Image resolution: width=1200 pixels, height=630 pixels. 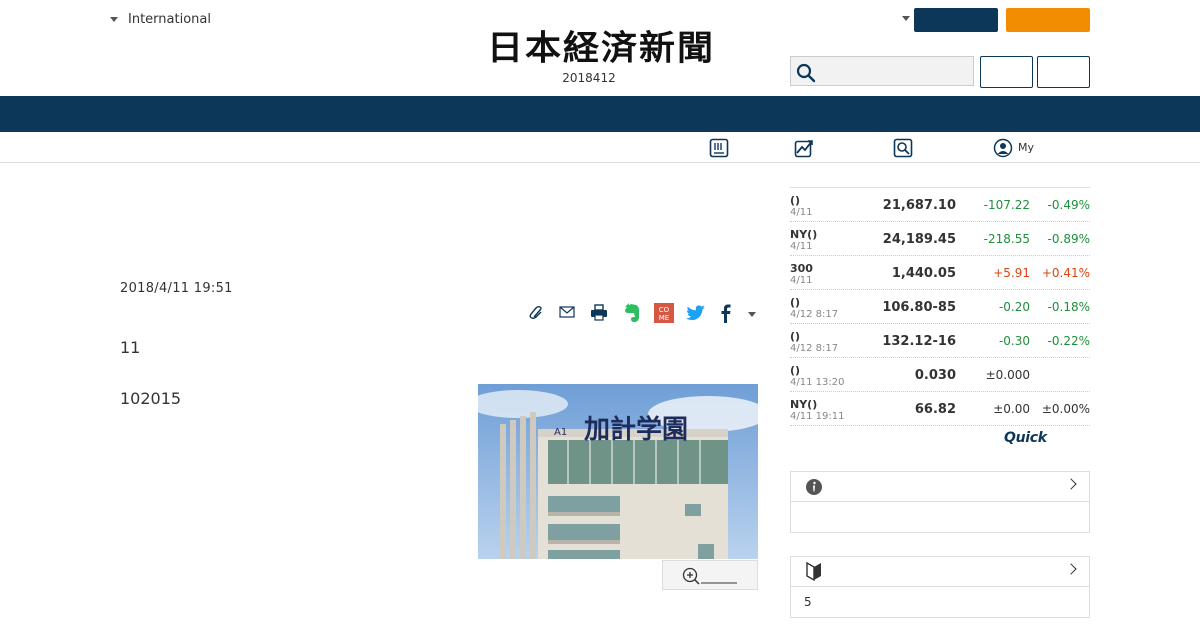 I want to click on info-icon, so click(x=814, y=487).